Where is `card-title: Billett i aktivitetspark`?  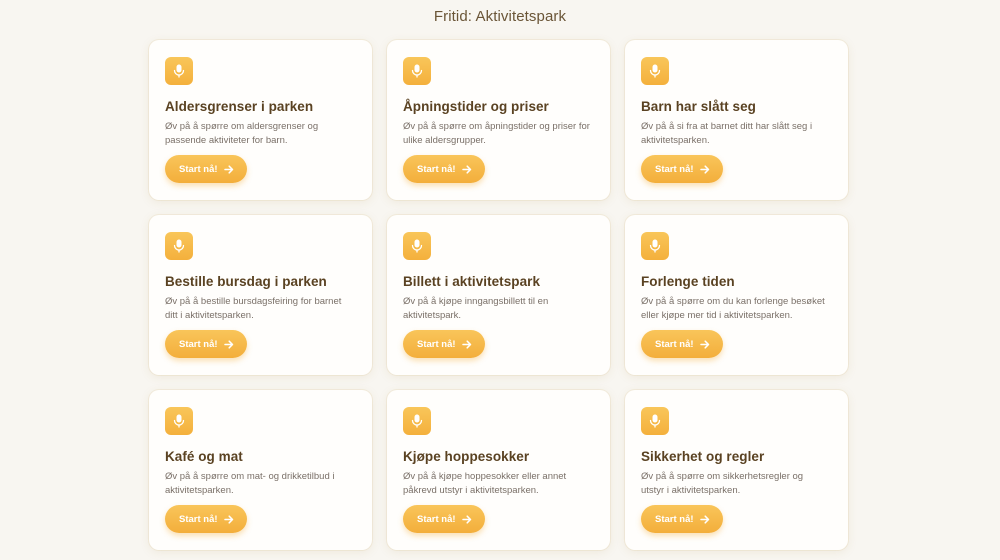
card-title: Billett i aktivitetspark is located at coordinates (471, 281).